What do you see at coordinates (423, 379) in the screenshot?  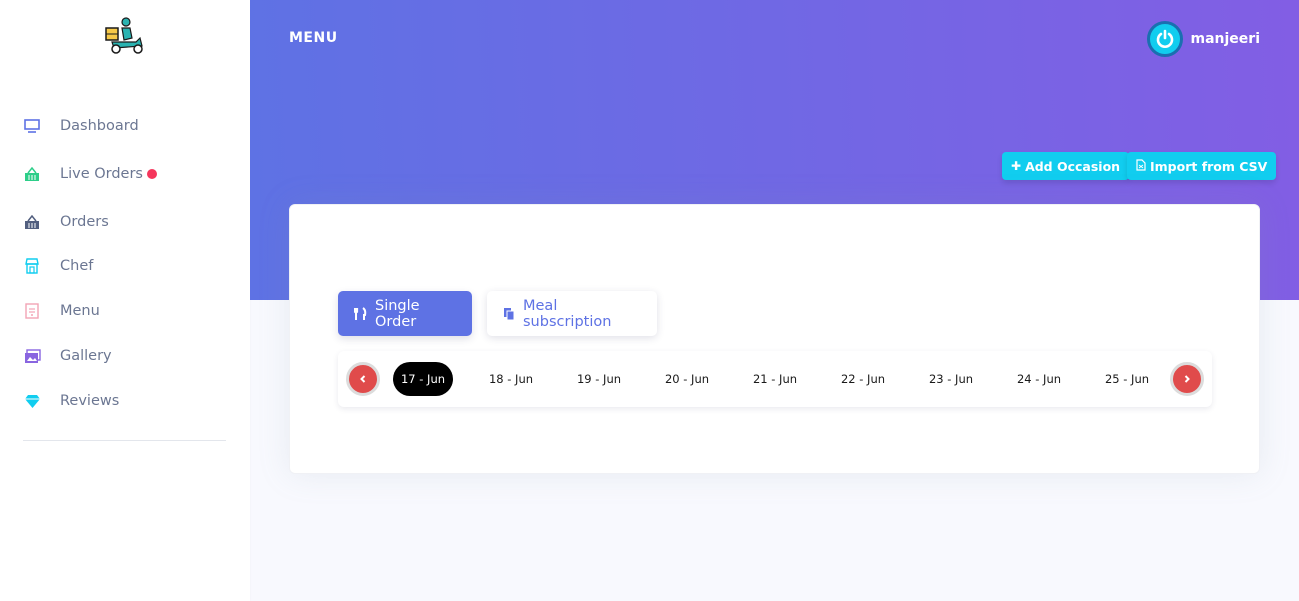 I see `date-item-selected: 17 - Jun` at bounding box center [423, 379].